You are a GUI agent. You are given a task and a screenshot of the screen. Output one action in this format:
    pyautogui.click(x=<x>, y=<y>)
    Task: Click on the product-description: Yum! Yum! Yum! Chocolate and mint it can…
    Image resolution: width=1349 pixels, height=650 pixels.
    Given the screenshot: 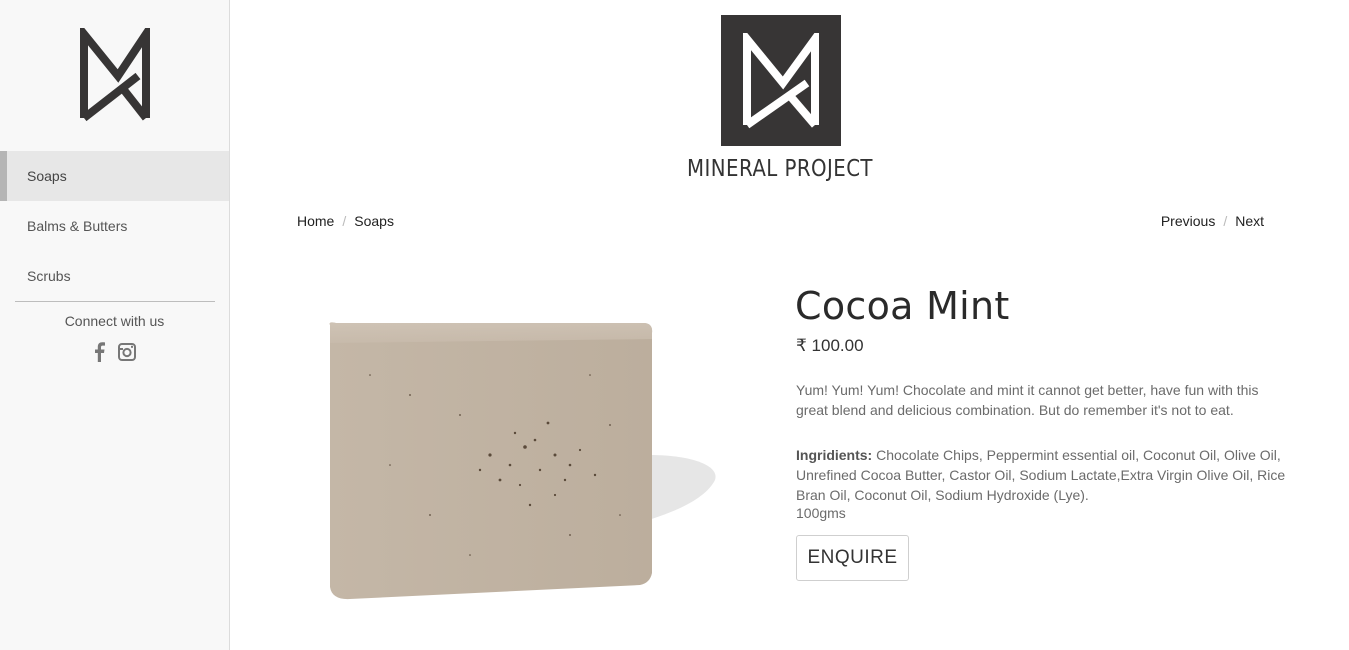 What is the action you would take?
    pyautogui.click(x=1027, y=400)
    